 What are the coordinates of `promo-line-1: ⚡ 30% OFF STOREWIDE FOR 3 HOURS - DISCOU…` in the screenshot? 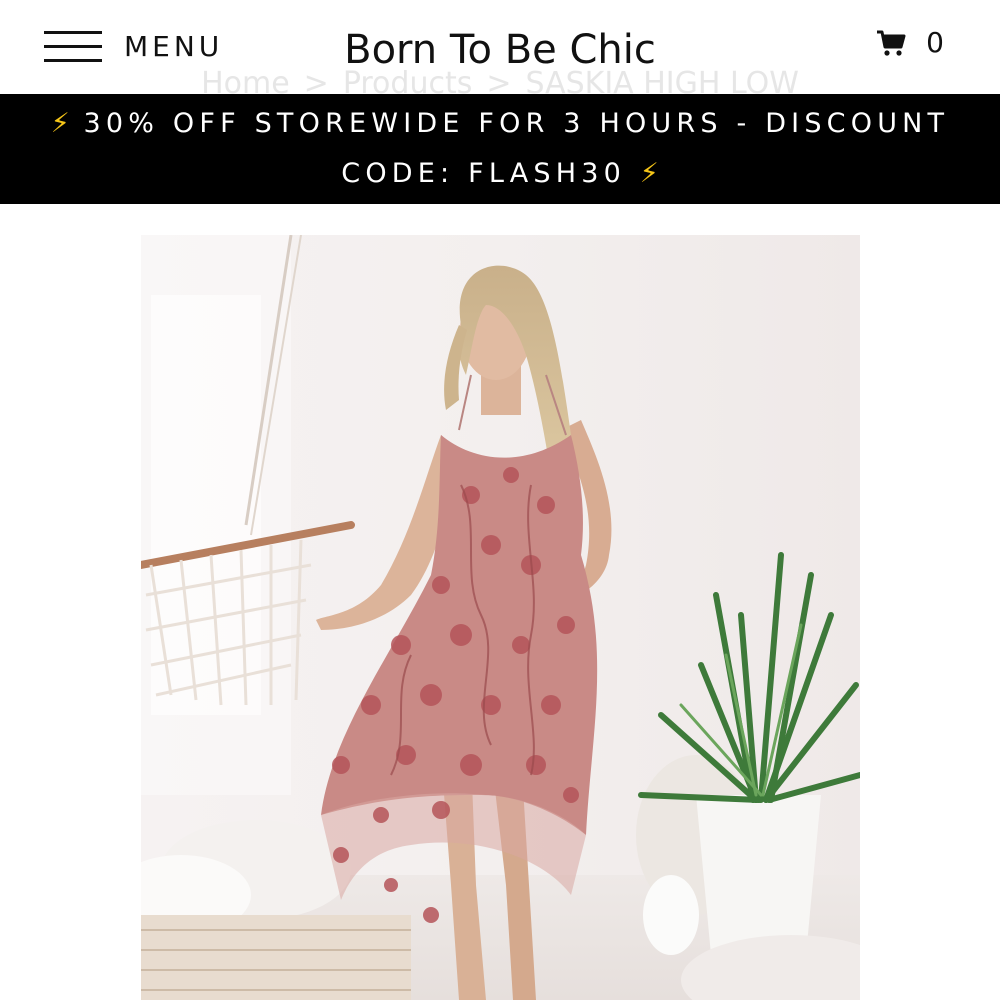 It's located at (500, 124).